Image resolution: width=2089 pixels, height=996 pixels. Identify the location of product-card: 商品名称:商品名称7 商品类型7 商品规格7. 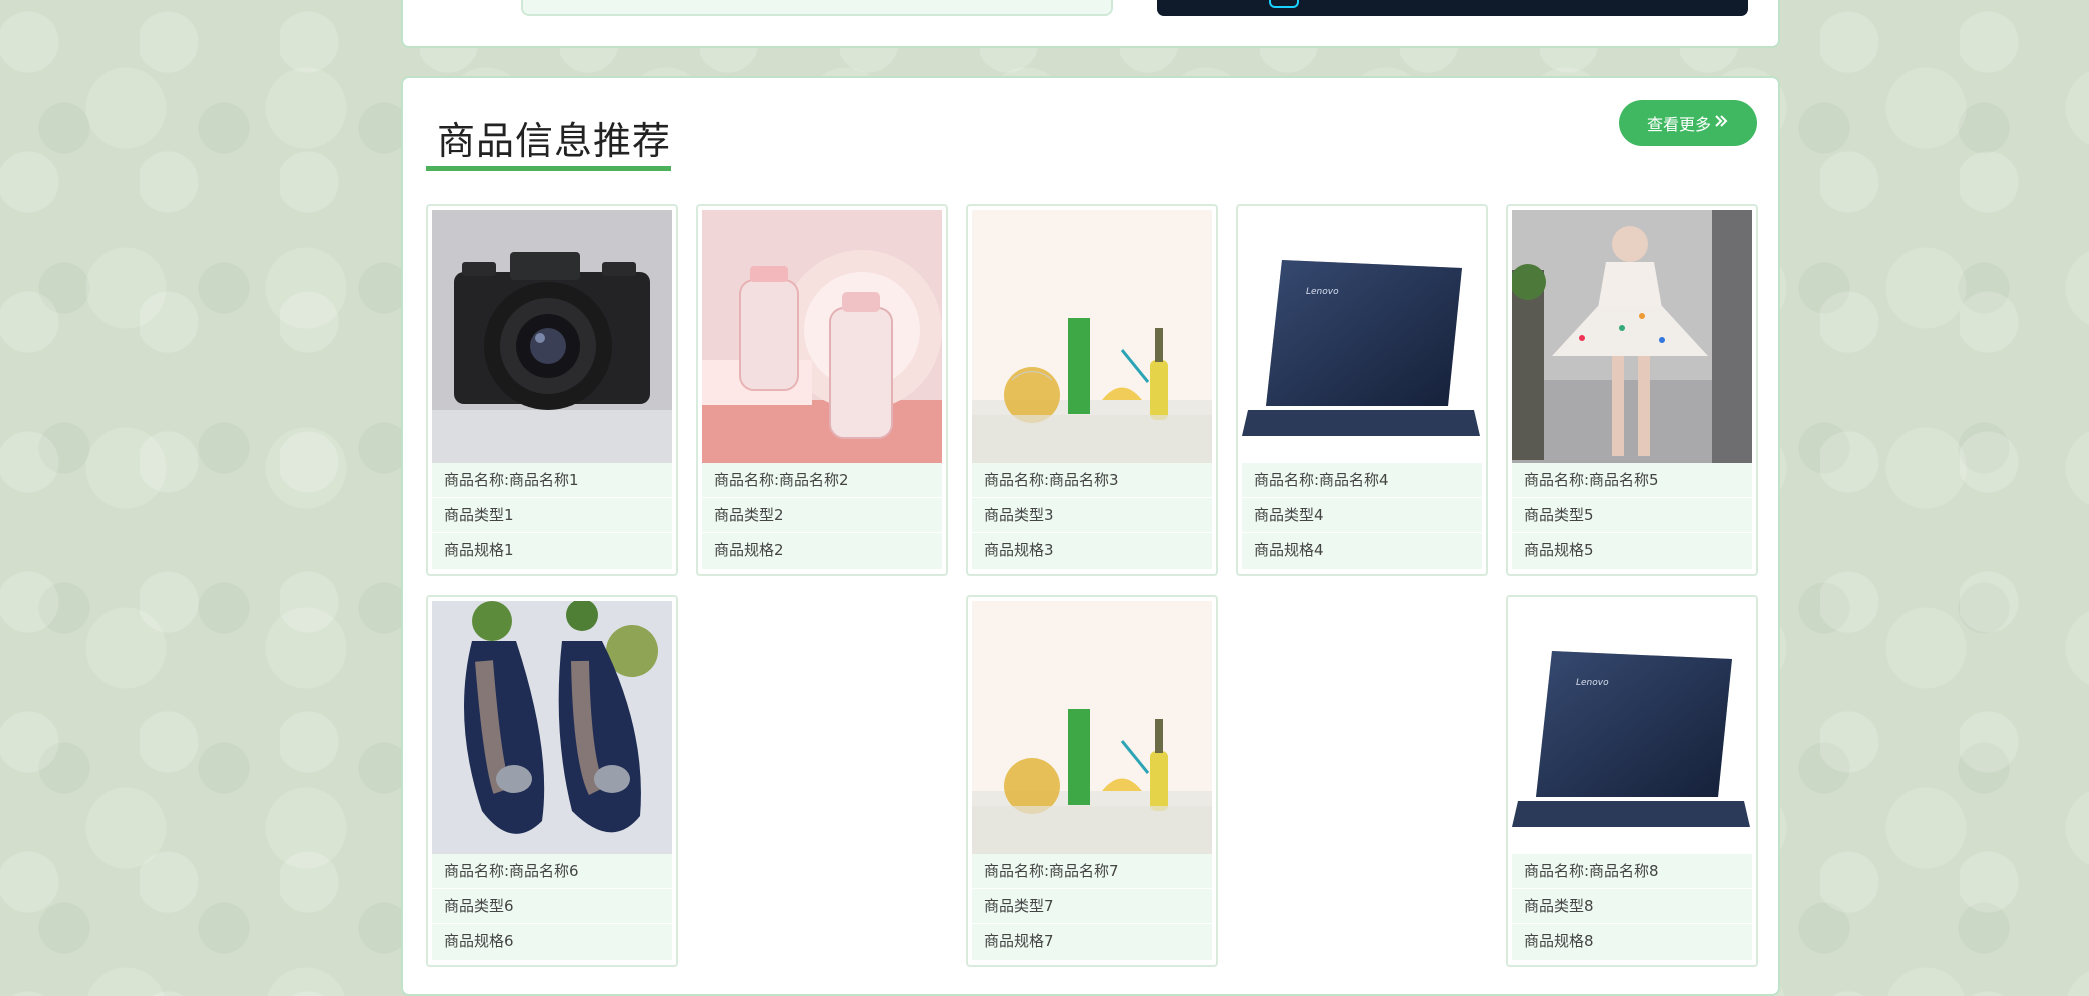
(1092, 781).